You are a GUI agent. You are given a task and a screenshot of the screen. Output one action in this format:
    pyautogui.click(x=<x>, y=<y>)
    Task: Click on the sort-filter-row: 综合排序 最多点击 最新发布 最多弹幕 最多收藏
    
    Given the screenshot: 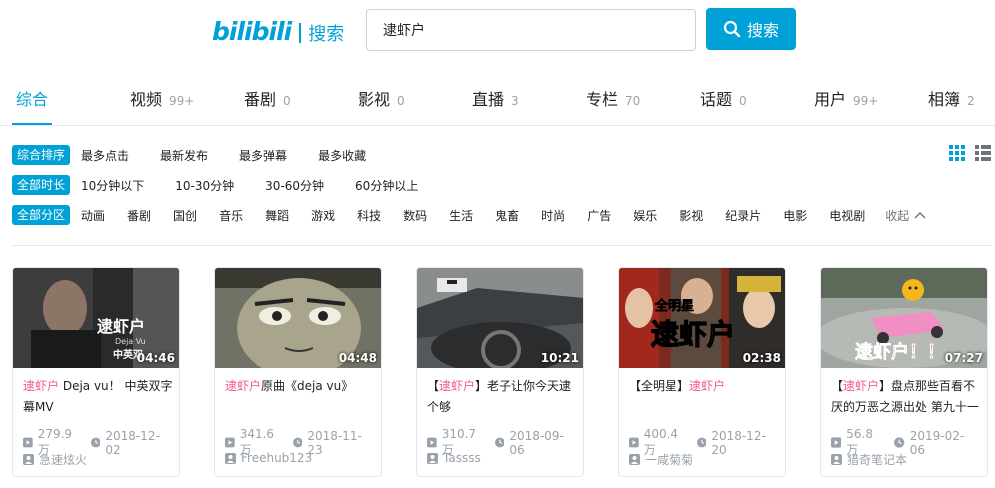 What is the action you would take?
    pyautogui.click(x=189, y=155)
    